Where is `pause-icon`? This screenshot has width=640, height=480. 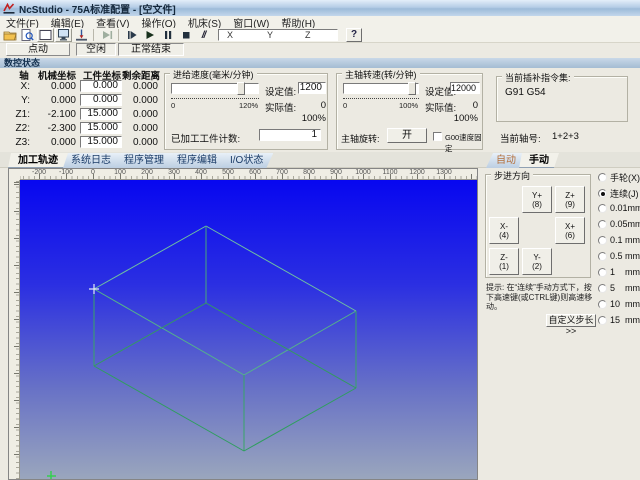
pause-icon is located at coordinates (167, 35).